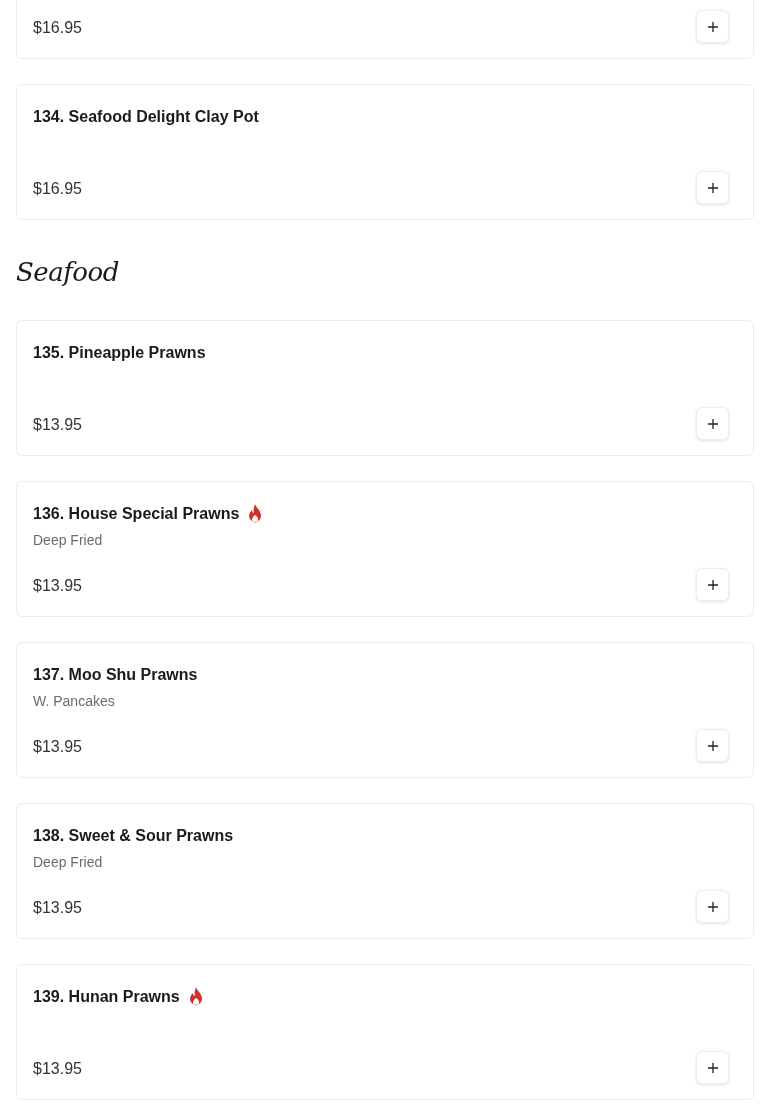 The height and width of the screenshot is (1119, 770). I want to click on menu-item-card: 136. House Special Prawns Deep Fried $13.95, so click(385, 549).